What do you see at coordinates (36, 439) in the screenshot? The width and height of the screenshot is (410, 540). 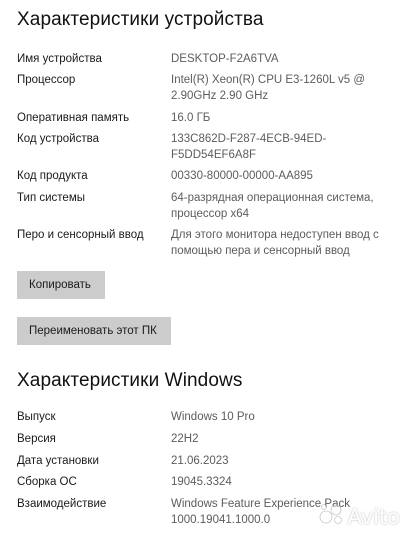 I see `spec-label: Версия` at bounding box center [36, 439].